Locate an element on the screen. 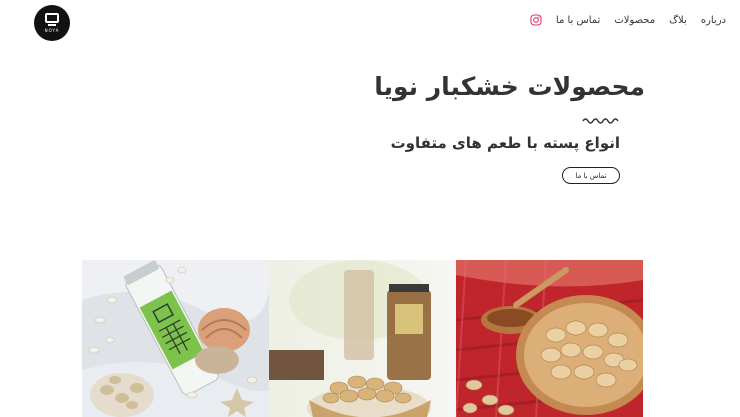  nav-item-about: درباره is located at coordinates (713, 20).